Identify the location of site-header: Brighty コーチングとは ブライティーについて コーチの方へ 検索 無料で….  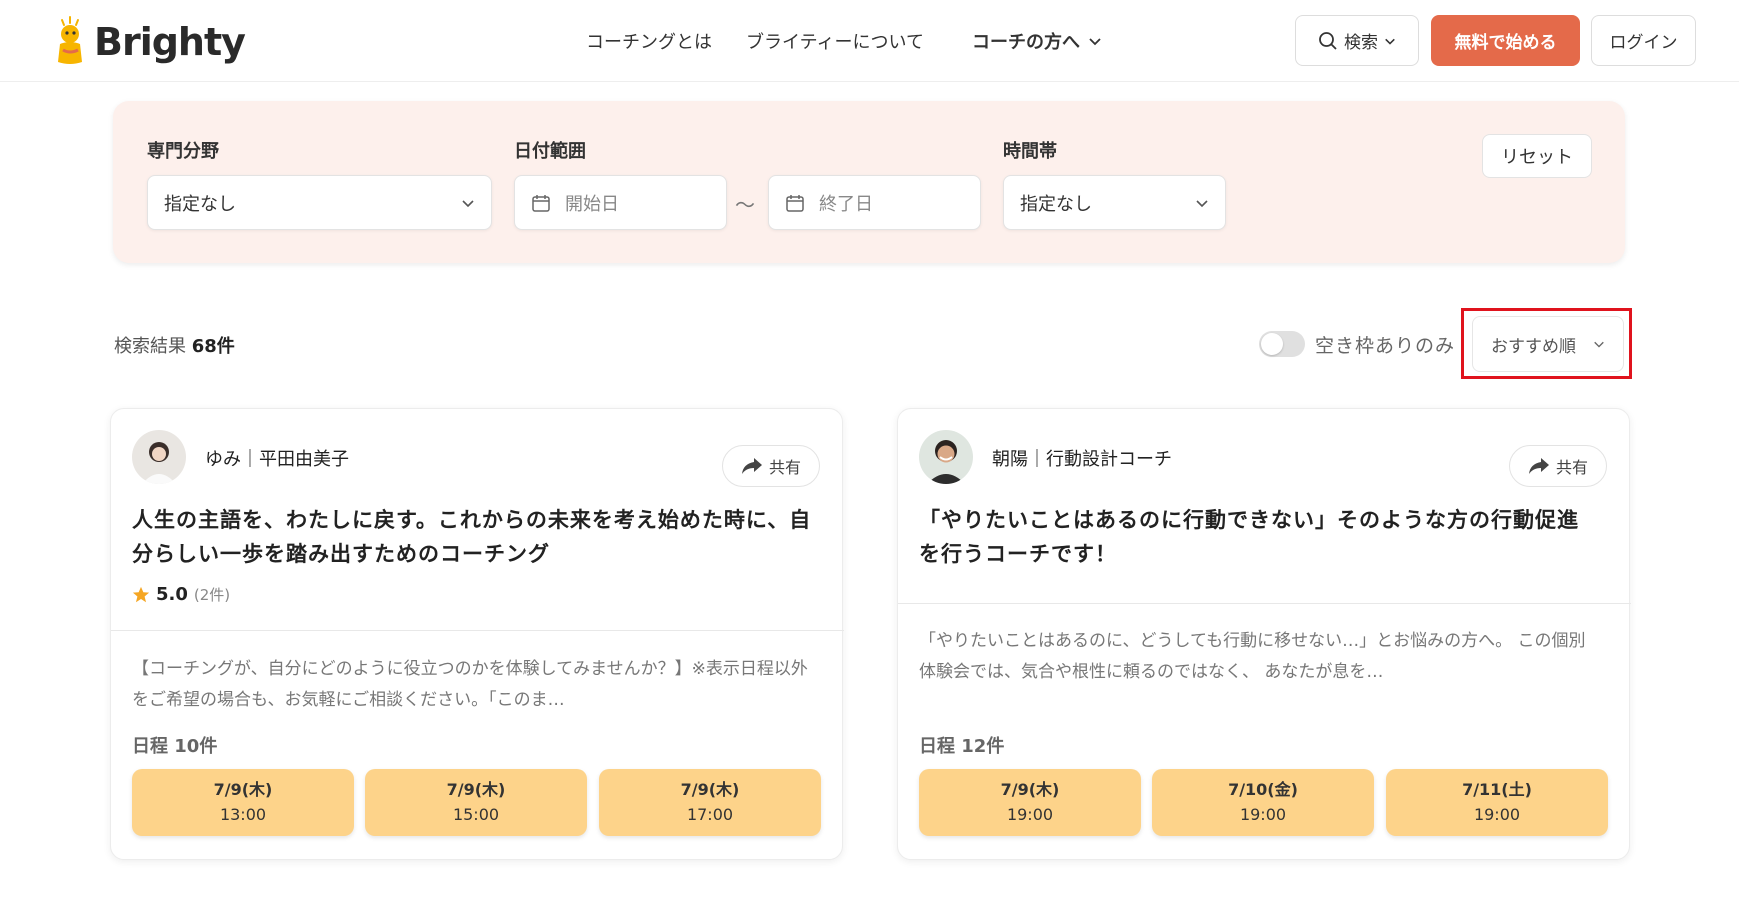
(869, 41).